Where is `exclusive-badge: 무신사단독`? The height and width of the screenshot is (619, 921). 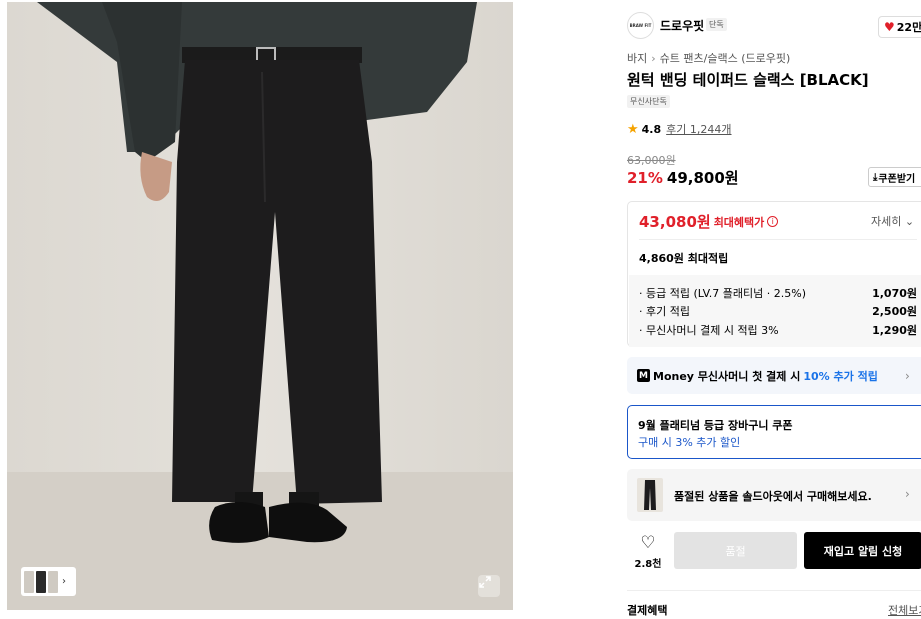
exclusive-badge: 무신사단독 is located at coordinates (648, 101).